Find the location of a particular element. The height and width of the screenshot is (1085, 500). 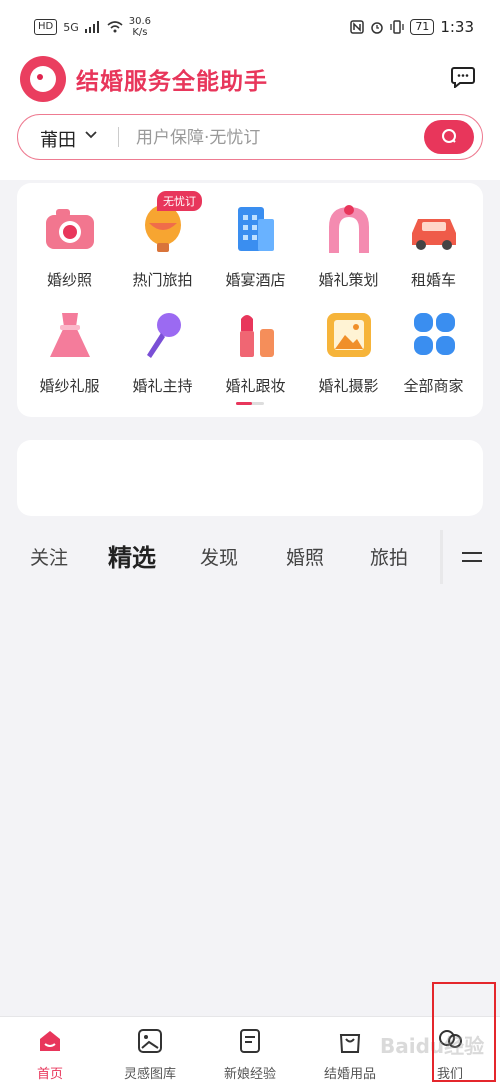

category-label: 婚纱礼服 is located at coordinates (69, 386).